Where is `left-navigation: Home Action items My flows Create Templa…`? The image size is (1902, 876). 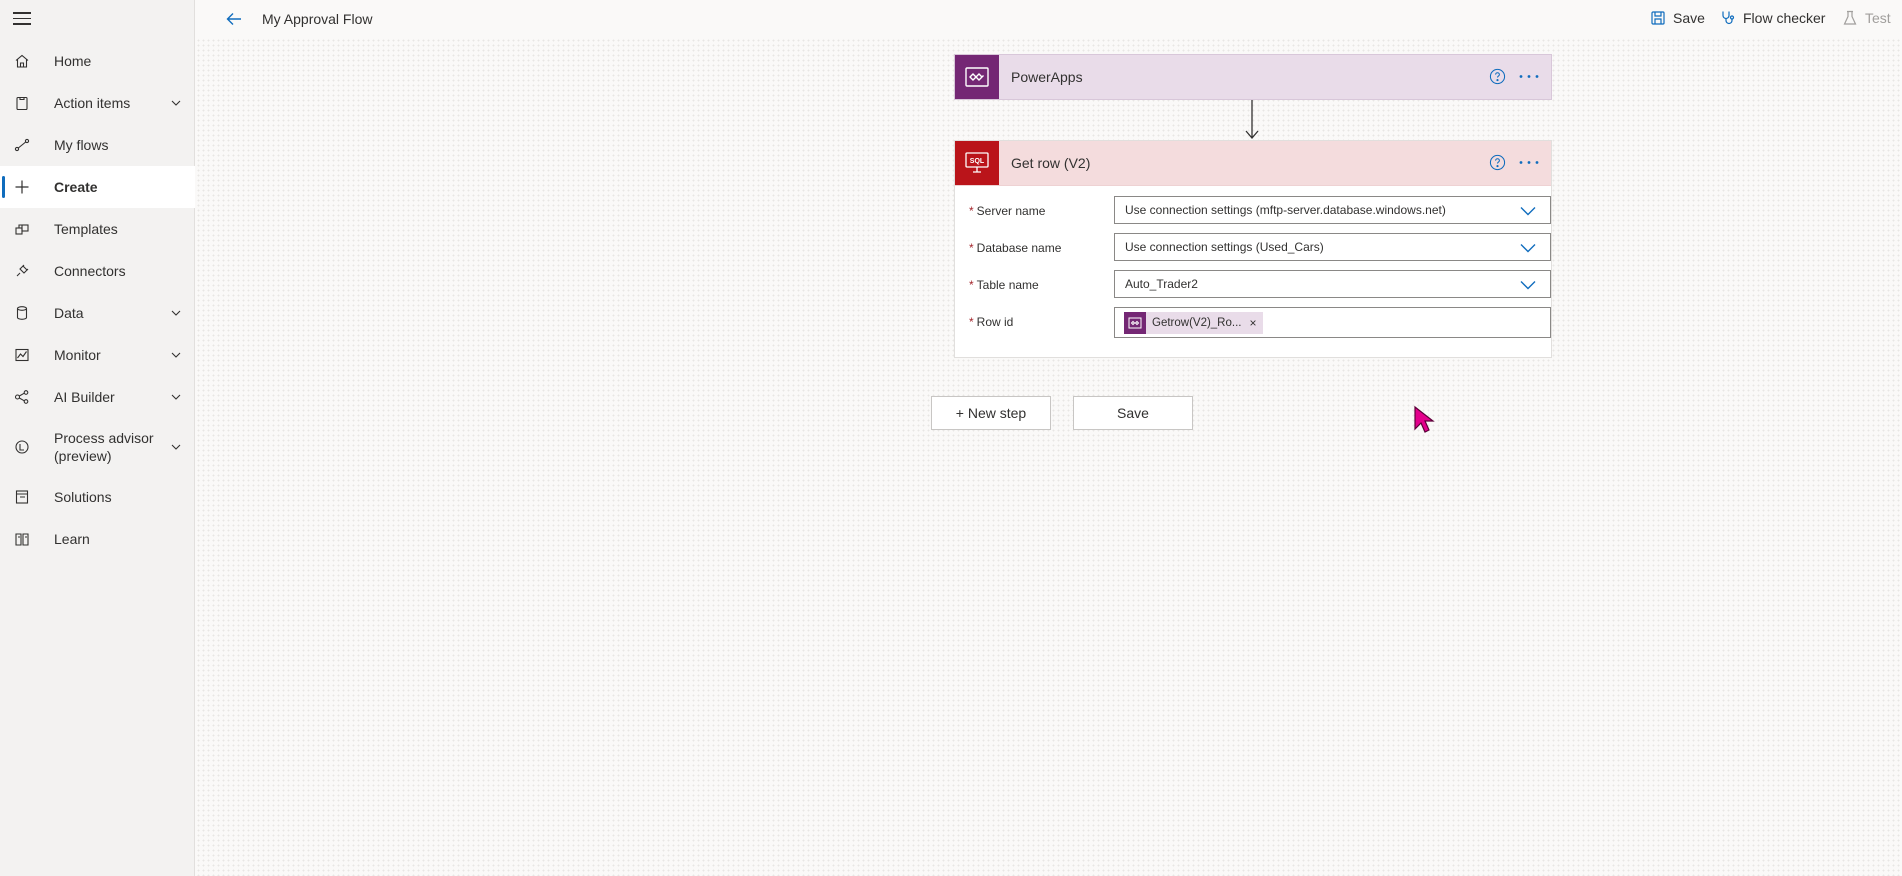 left-navigation: Home Action items My flows Create Templa… is located at coordinates (97, 438).